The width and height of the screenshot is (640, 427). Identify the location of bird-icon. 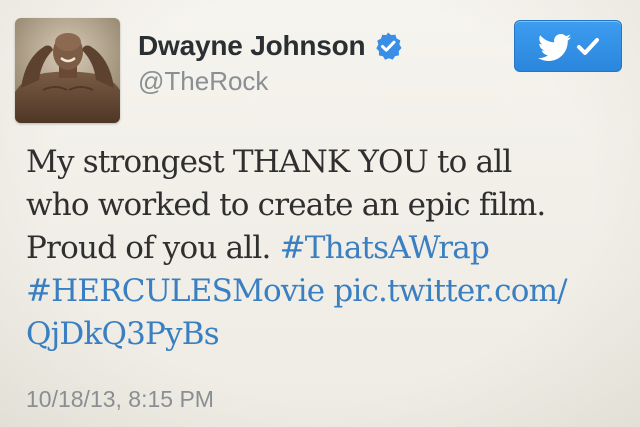
(554, 47).